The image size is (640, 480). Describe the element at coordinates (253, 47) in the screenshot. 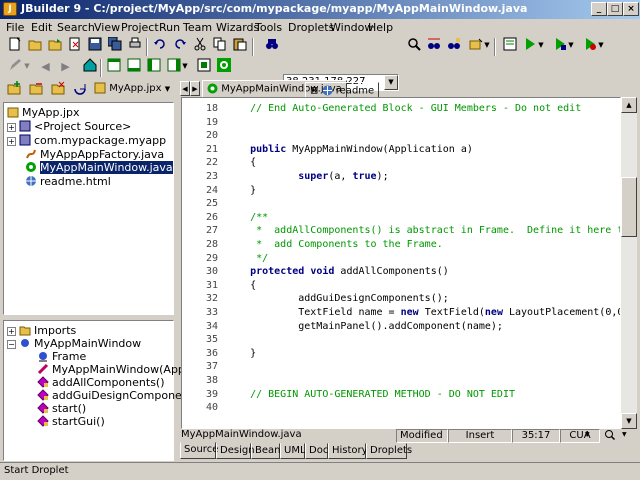

I see `toolbar-separator` at that location.